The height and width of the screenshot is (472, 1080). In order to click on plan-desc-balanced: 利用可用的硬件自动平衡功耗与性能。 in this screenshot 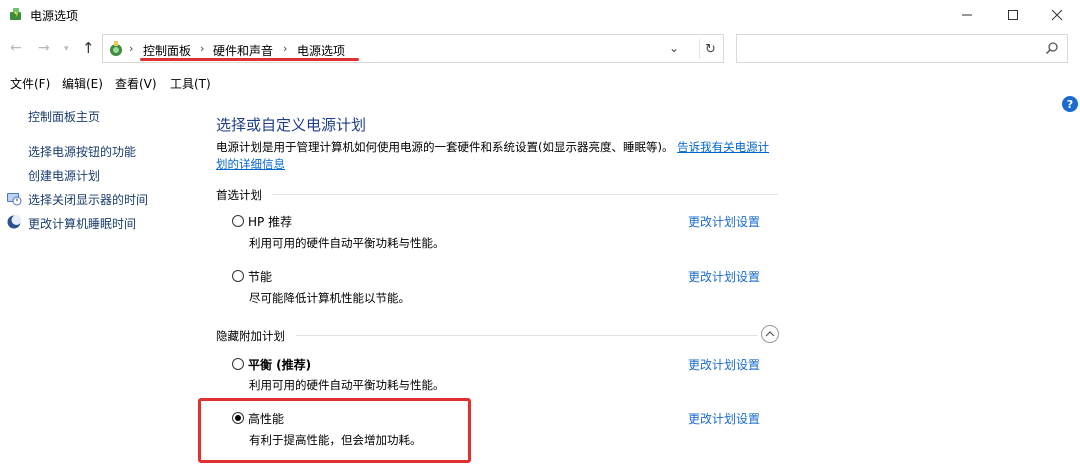, I will do `click(347, 385)`.